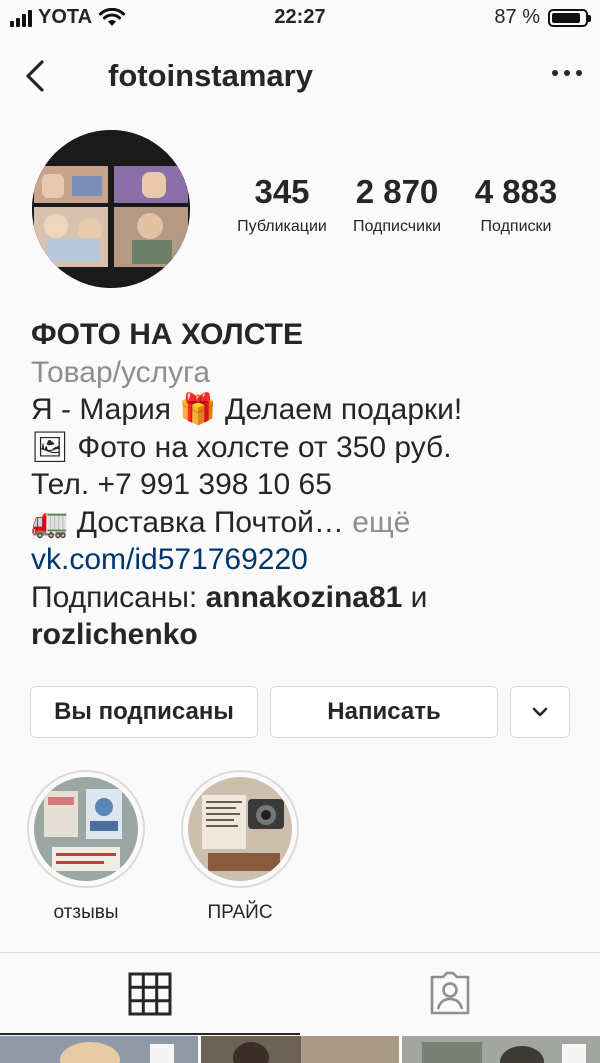 The height and width of the screenshot is (1063, 600). What do you see at coordinates (311, 635) in the screenshot?
I see `followed-by-user: rozlichenko` at bounding box center [311, 635].